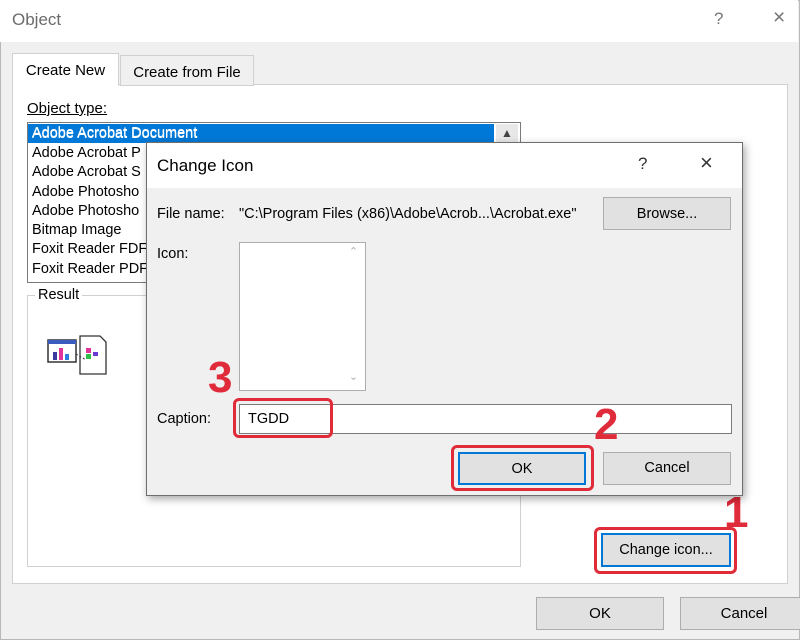  What do you see at coordinates (507, 134) in the screenshot?
I see `scroll-up-arrow-icon: ▲` at bounding box center [507, 134].